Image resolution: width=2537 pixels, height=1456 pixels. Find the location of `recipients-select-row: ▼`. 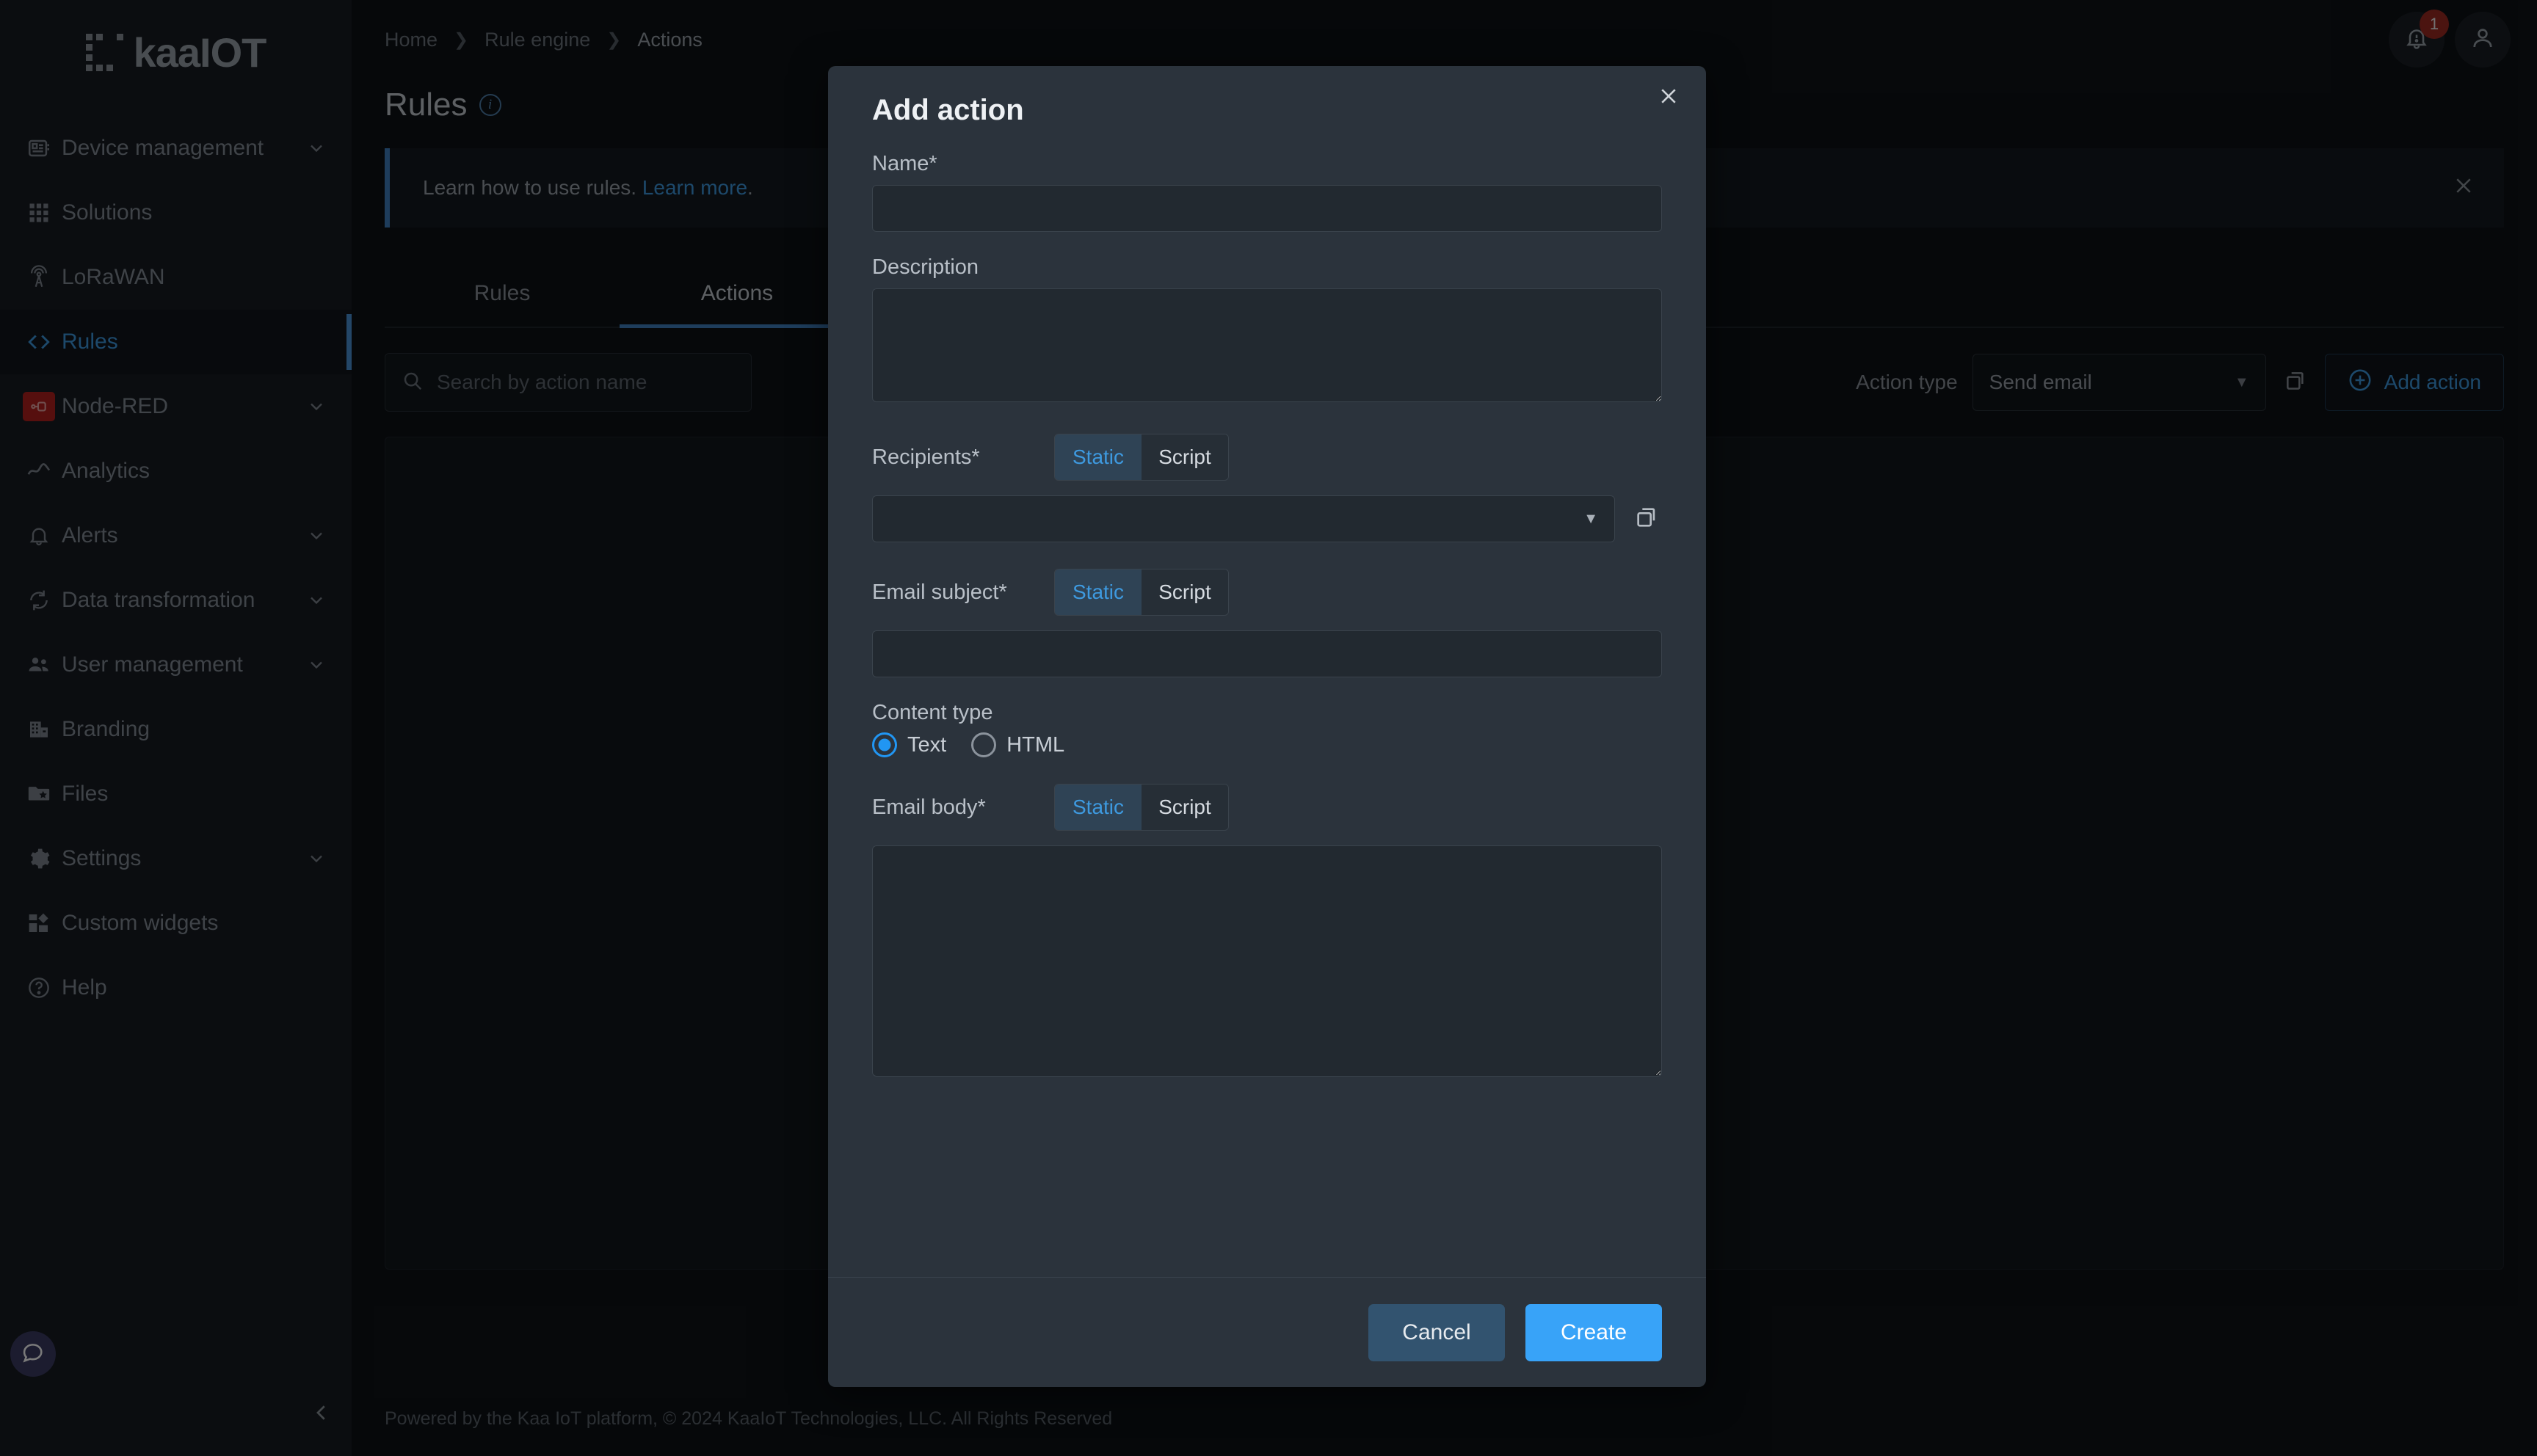

recipients-select-row: ▼ is located at coordinates (1267, 518).